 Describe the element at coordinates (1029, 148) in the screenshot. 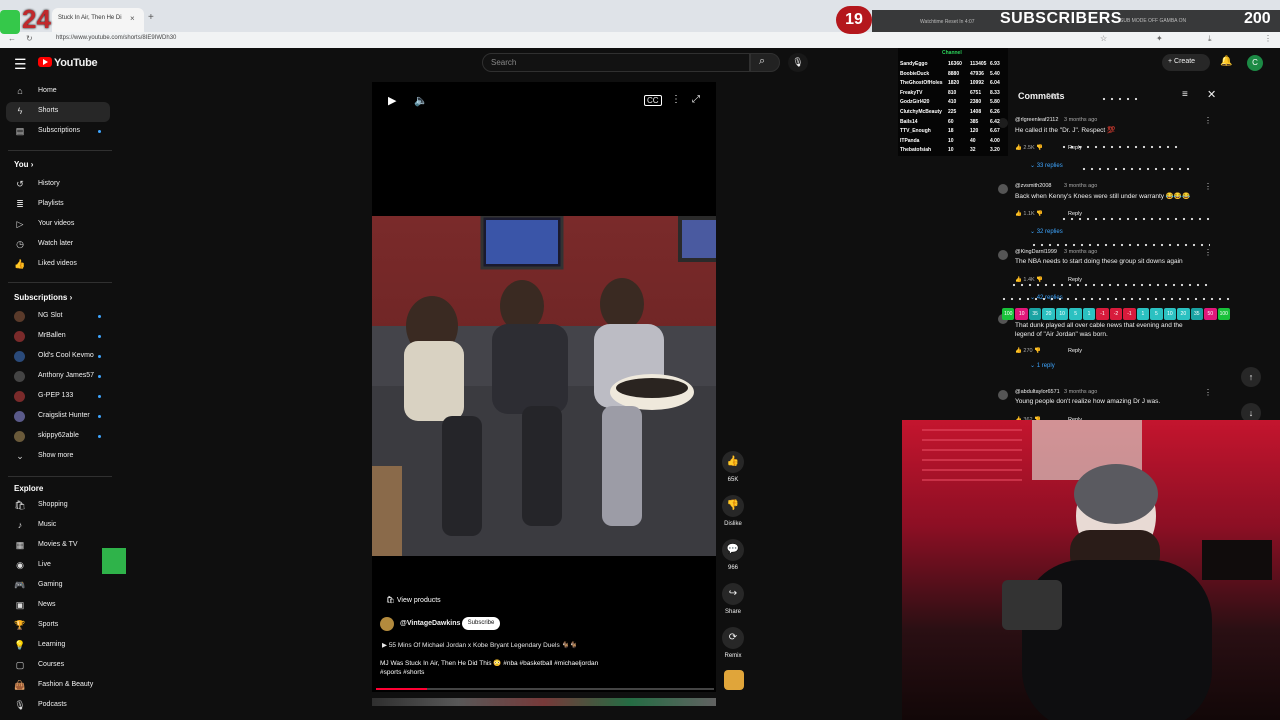

I see `comment-like-row: 👍 2.5K 👎` at that location.